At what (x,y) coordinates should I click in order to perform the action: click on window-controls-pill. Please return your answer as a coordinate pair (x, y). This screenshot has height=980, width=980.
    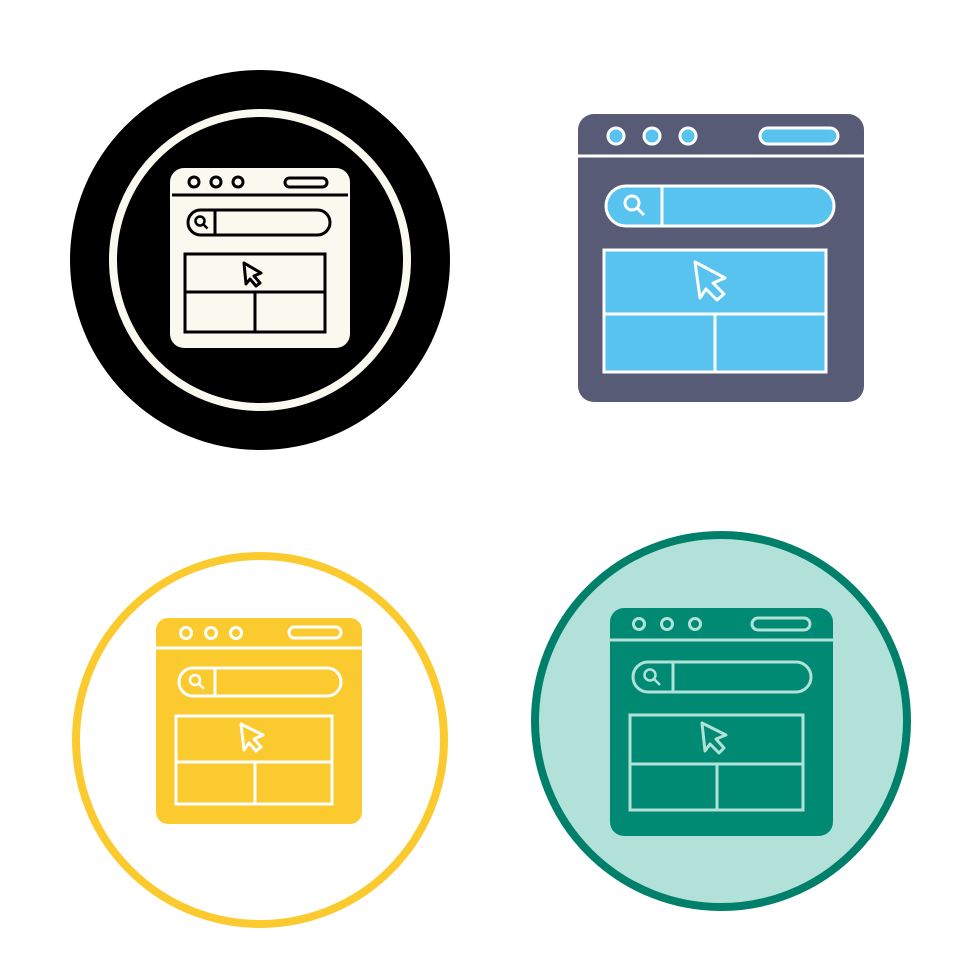
    Looking at the image, I should click on (799, 136).